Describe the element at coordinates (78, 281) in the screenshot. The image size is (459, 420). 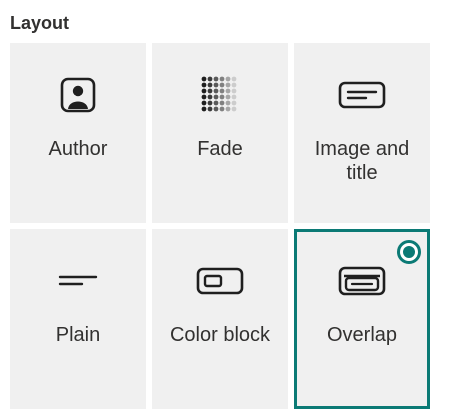
I see `plain-icon` at that location.